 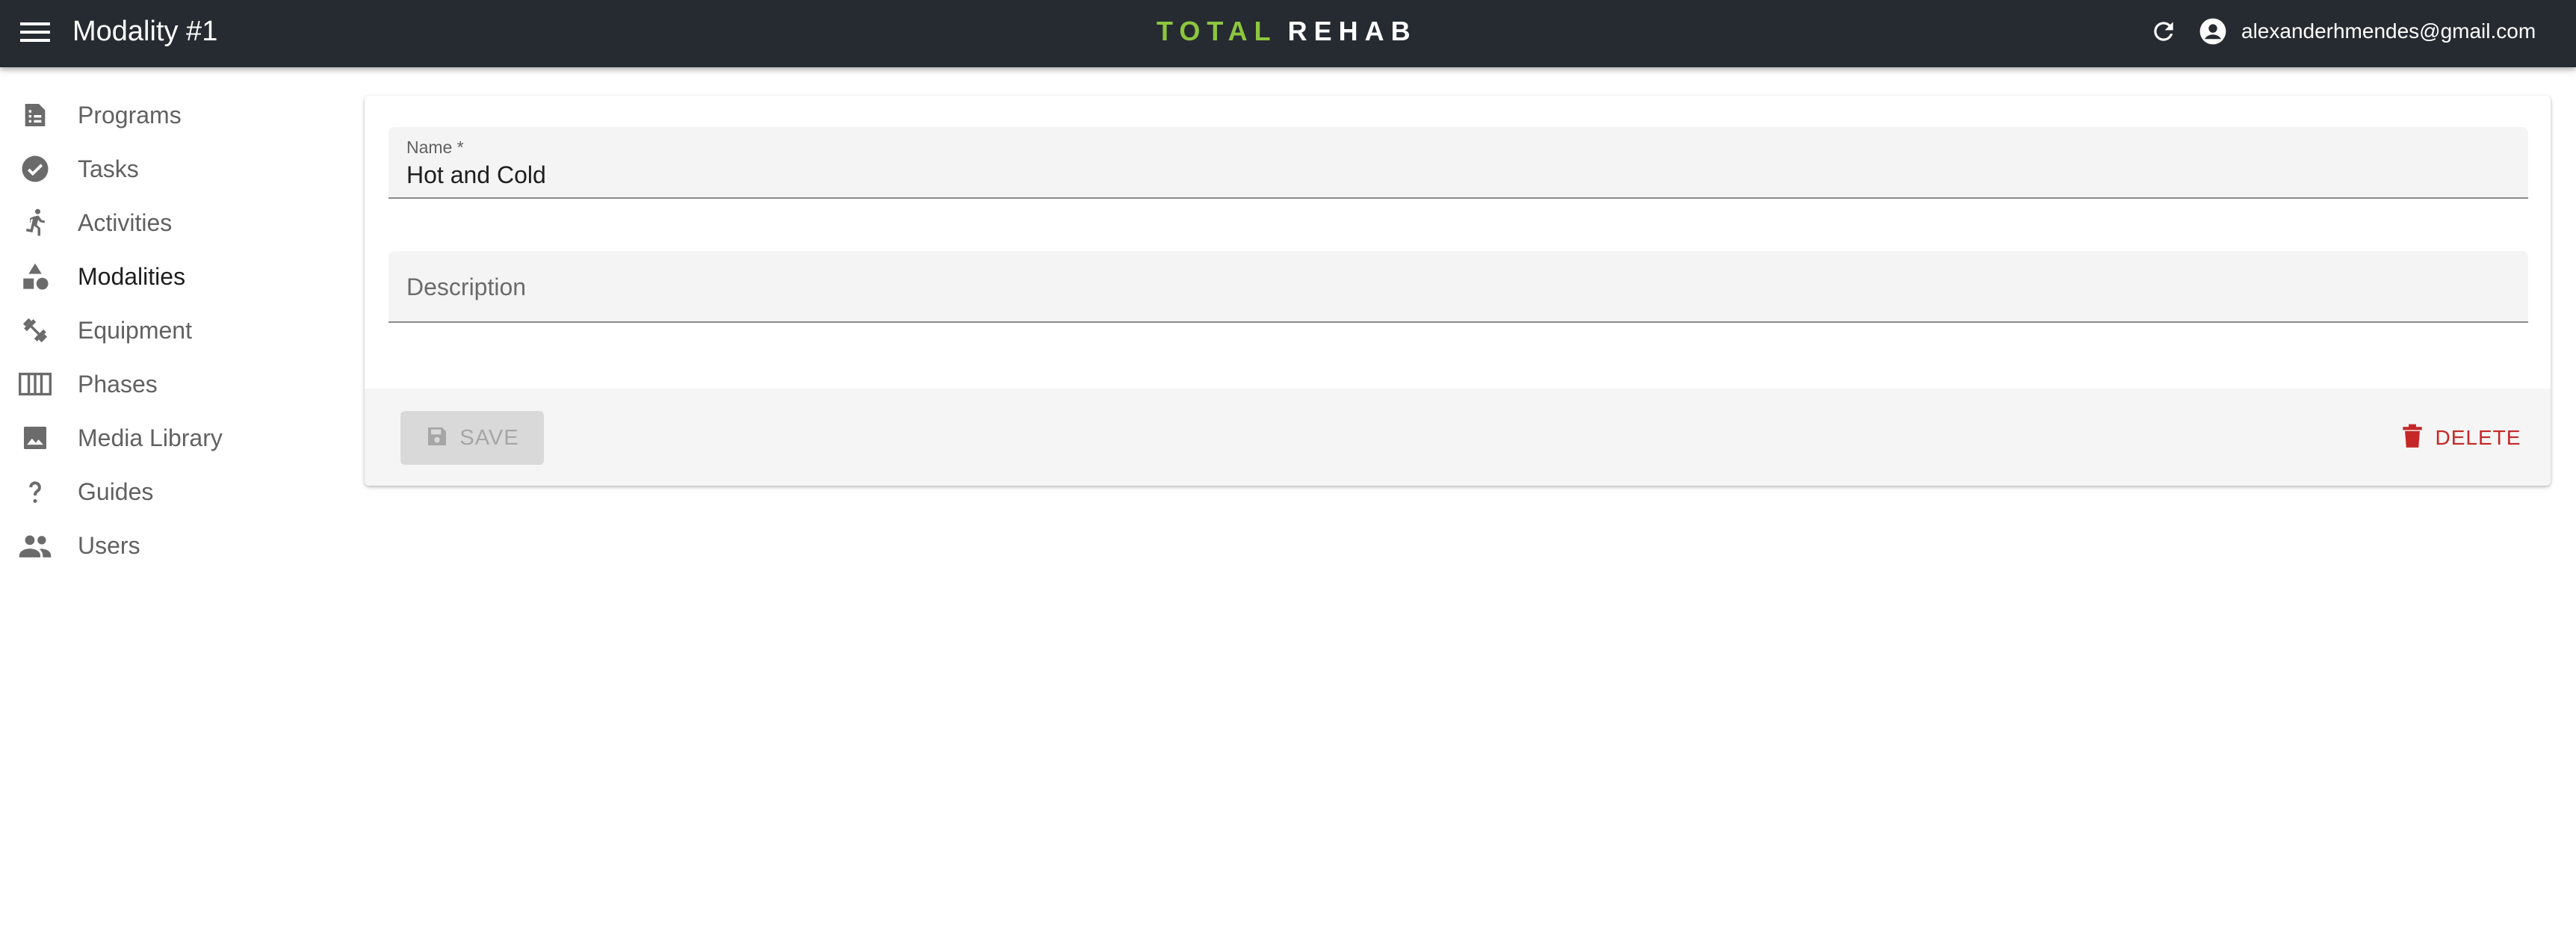 I want to click on sidebar-item-equipment: Equipment, so click(x=172, y=330).